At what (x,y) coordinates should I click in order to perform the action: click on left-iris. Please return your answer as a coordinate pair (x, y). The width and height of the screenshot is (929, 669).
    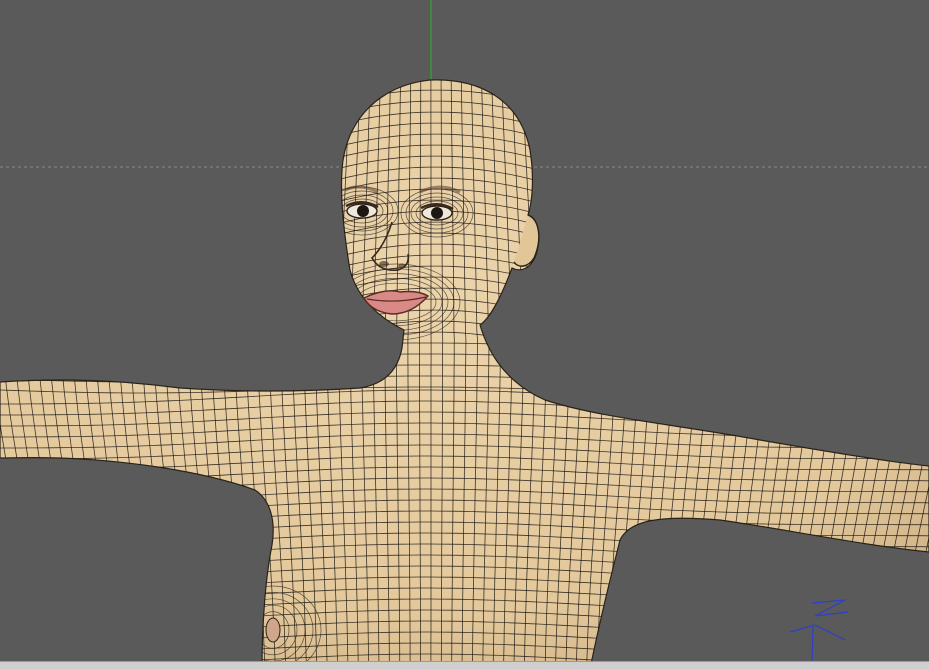
    Looking at the image, I should click on (363, 211).